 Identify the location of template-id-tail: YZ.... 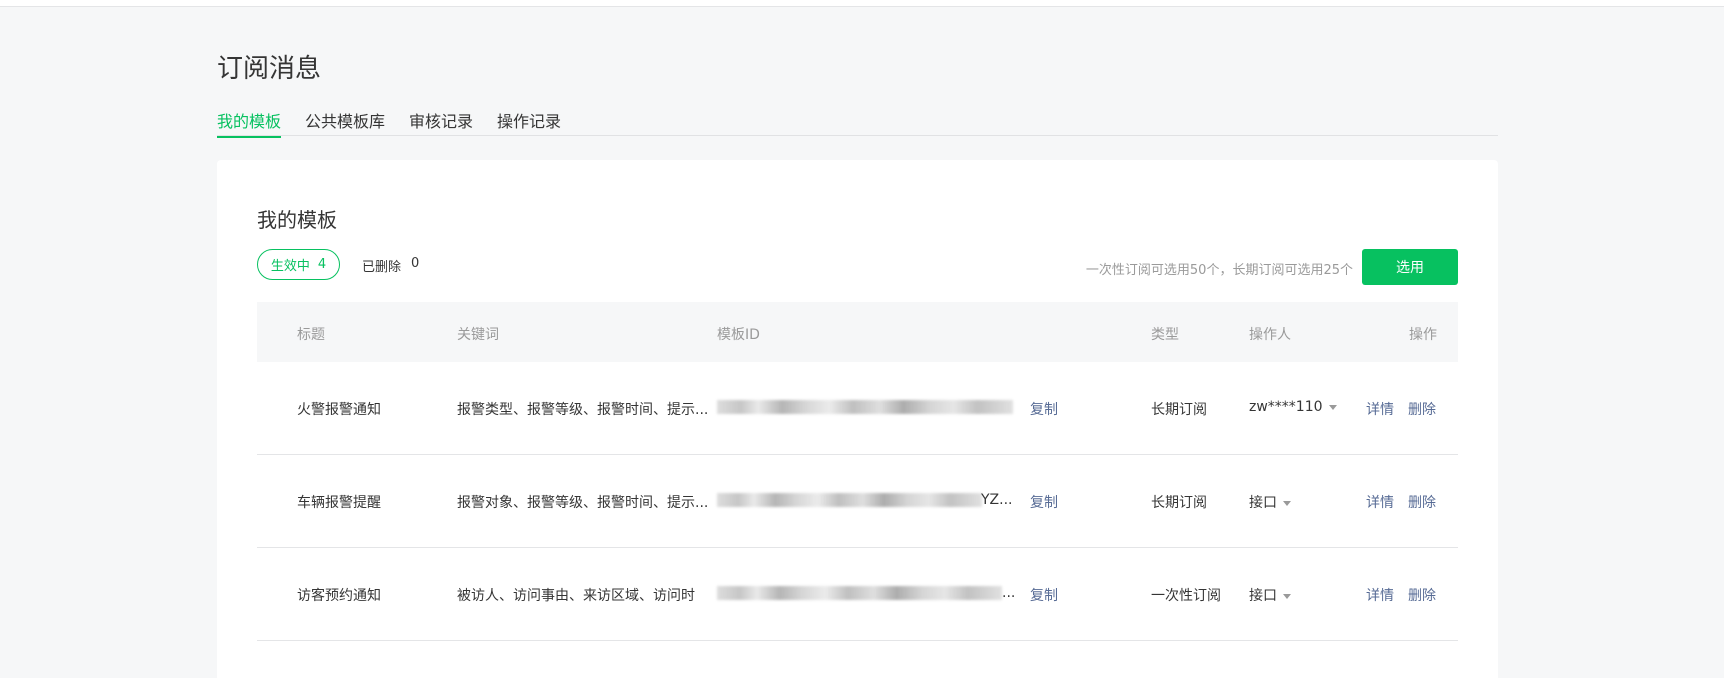
(997, 500).